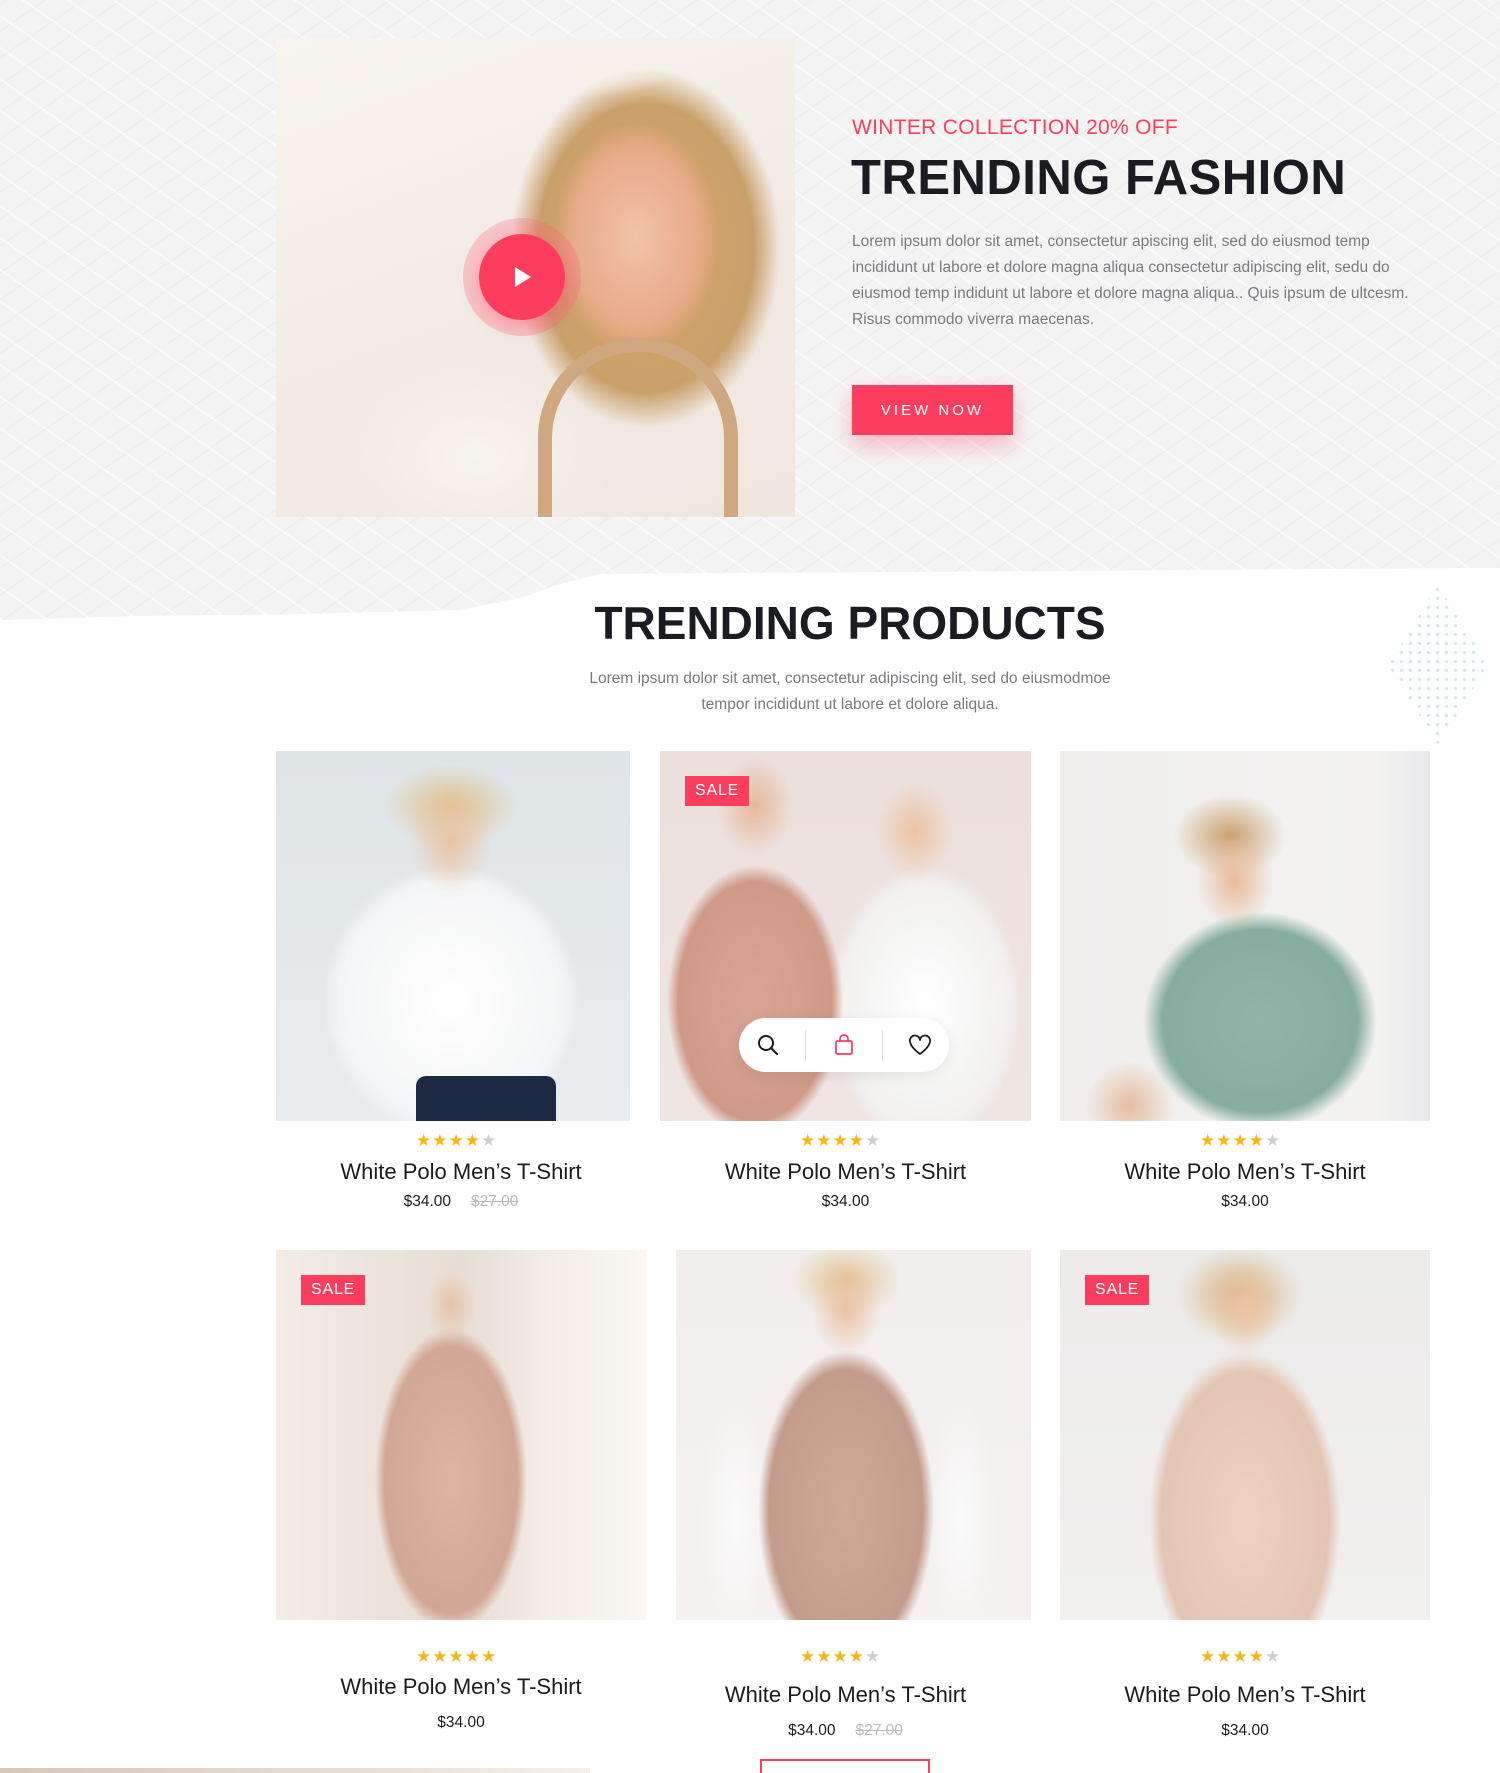 This screenshot has width=1500, height=1773. I want to click on search-icon, so click(767, 1045).